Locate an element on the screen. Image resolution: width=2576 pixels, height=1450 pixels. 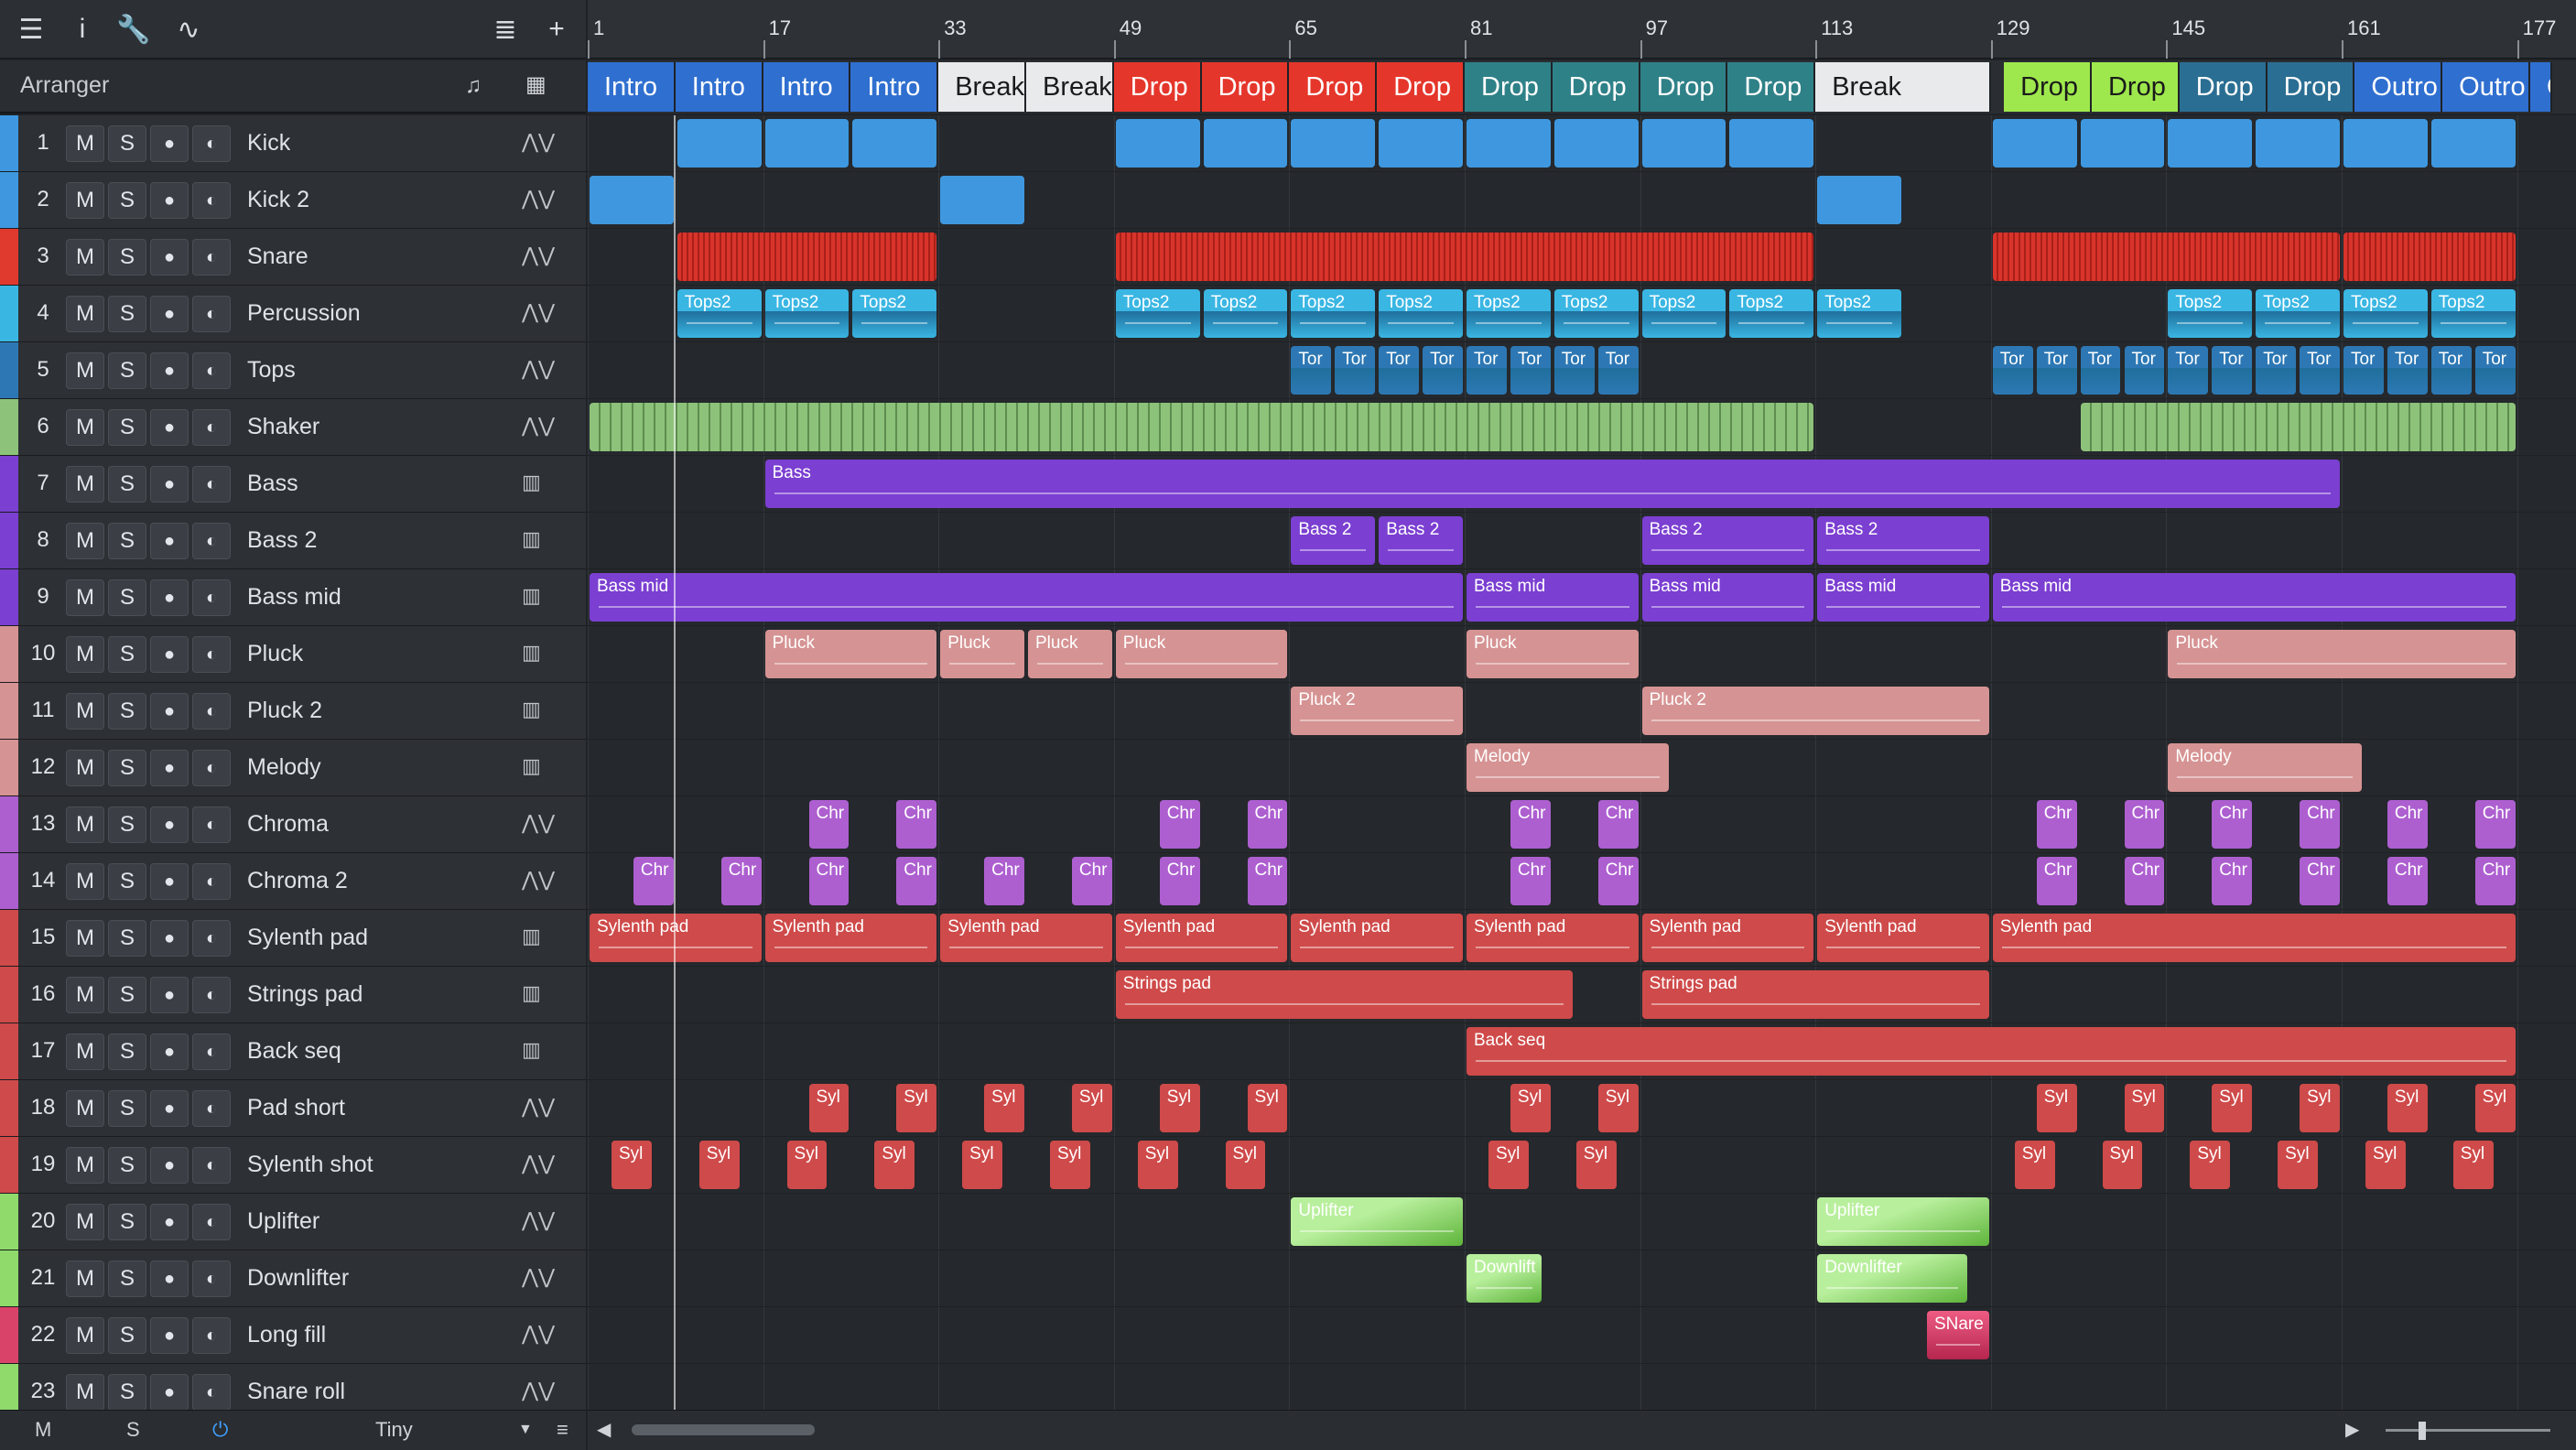
clip: Bass 2 is located at coordinates (1421, 540).